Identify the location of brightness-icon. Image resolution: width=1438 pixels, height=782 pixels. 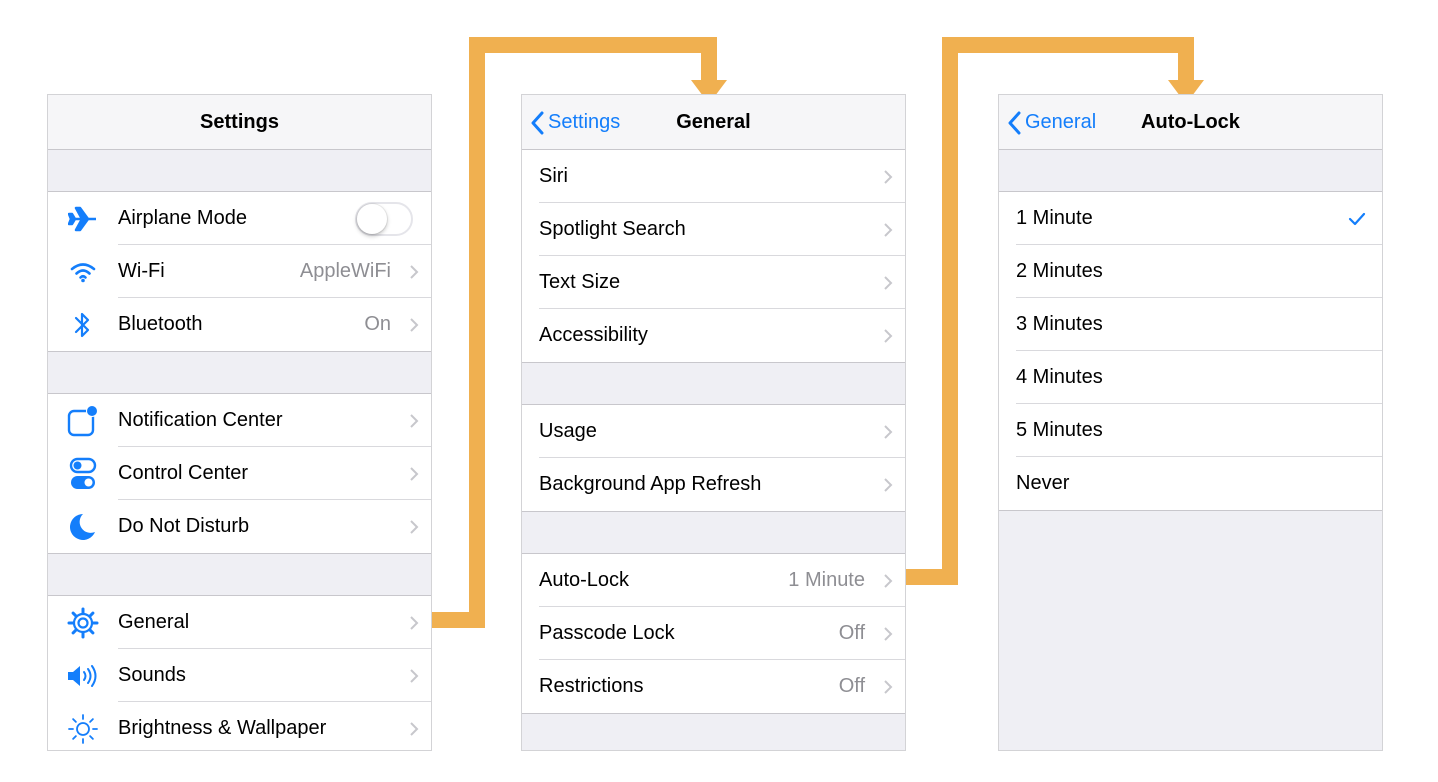
(83, 729).